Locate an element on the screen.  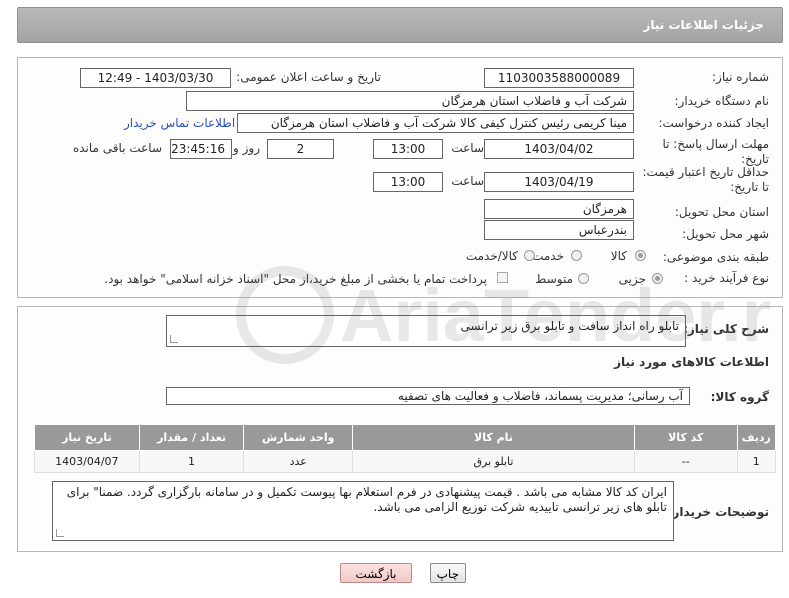
cell-unit: عدد is located at coordinates (298, 461).